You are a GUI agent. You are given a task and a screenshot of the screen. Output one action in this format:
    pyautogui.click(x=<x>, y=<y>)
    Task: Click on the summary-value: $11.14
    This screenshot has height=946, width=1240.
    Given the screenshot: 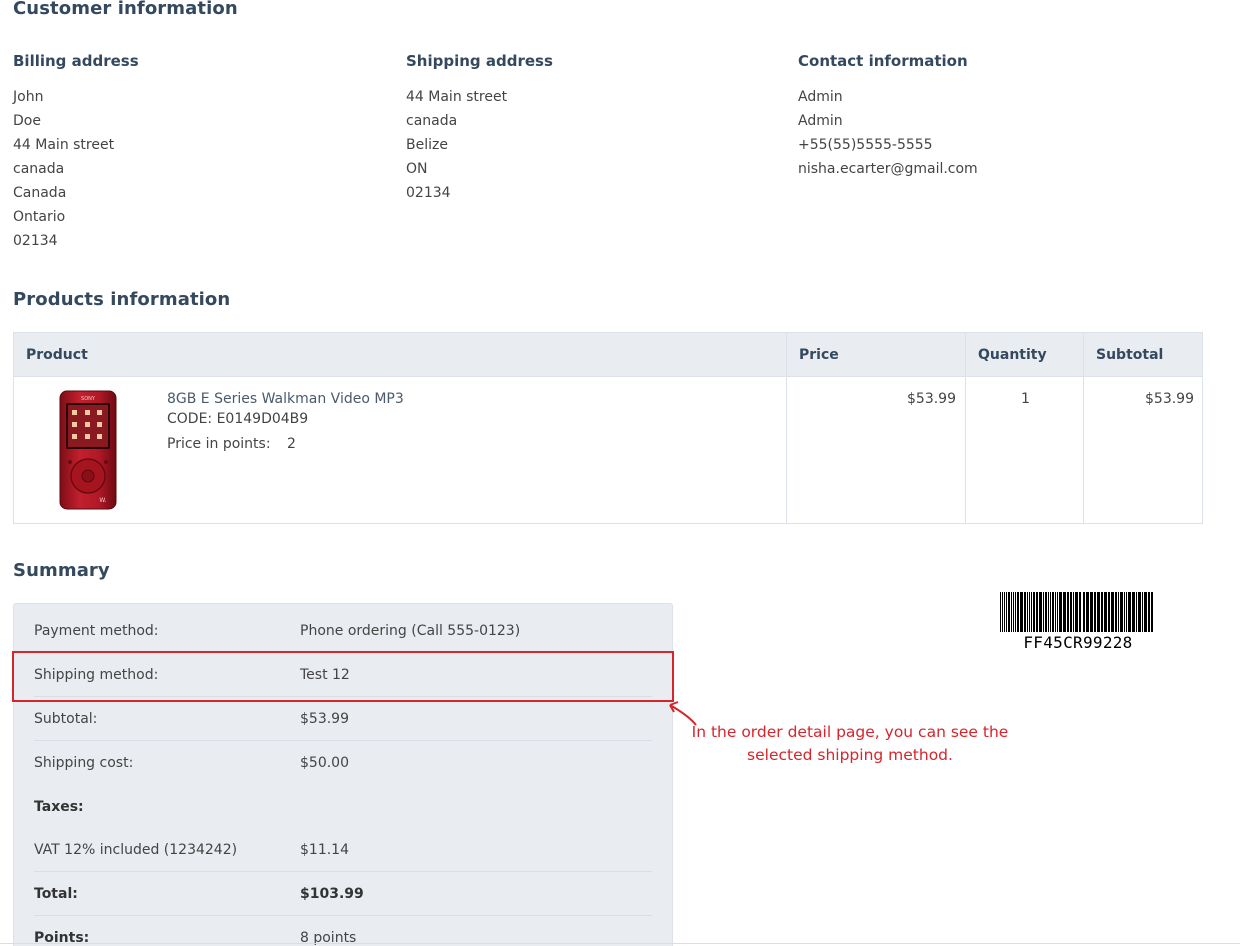 What is the action you would take?
    pyautogui.click(x=324, y=850)
    